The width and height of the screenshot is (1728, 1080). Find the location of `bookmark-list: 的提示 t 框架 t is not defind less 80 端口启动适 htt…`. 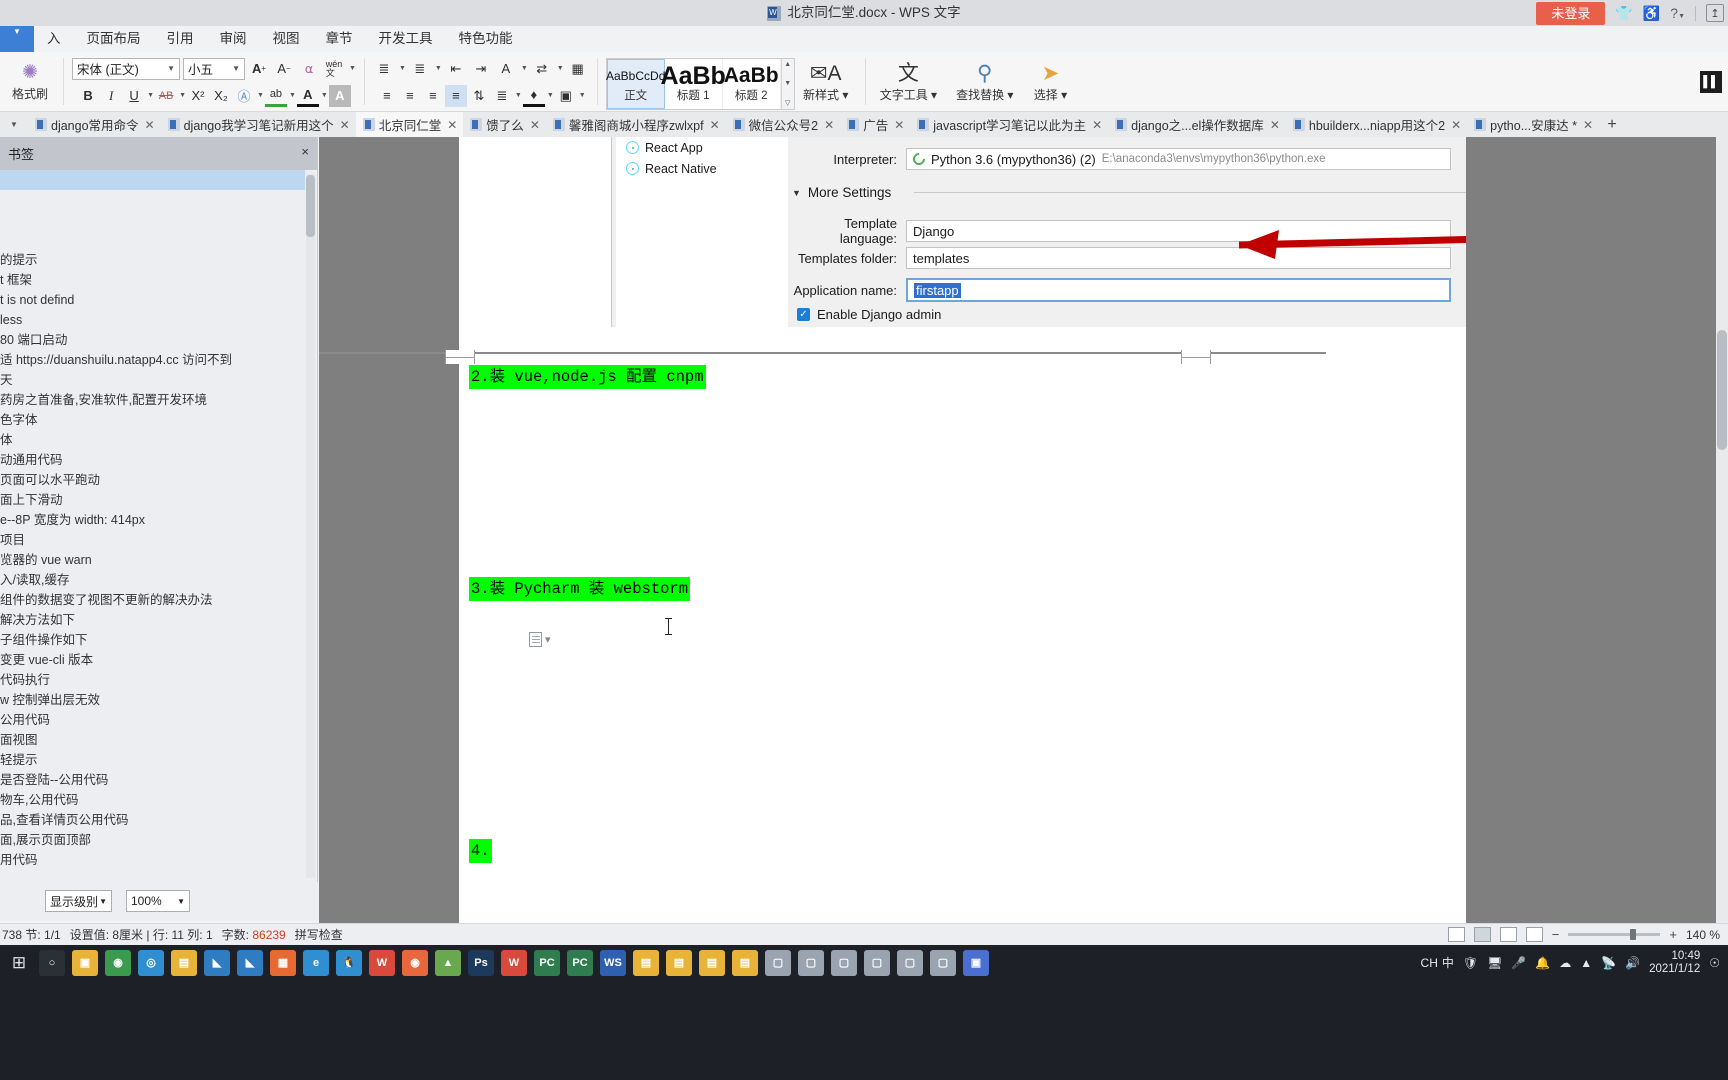

bookmark-list: 的提示 t 框架 t is not defind less 80 端口启动适 htt… is located at coordinates (152, 526).